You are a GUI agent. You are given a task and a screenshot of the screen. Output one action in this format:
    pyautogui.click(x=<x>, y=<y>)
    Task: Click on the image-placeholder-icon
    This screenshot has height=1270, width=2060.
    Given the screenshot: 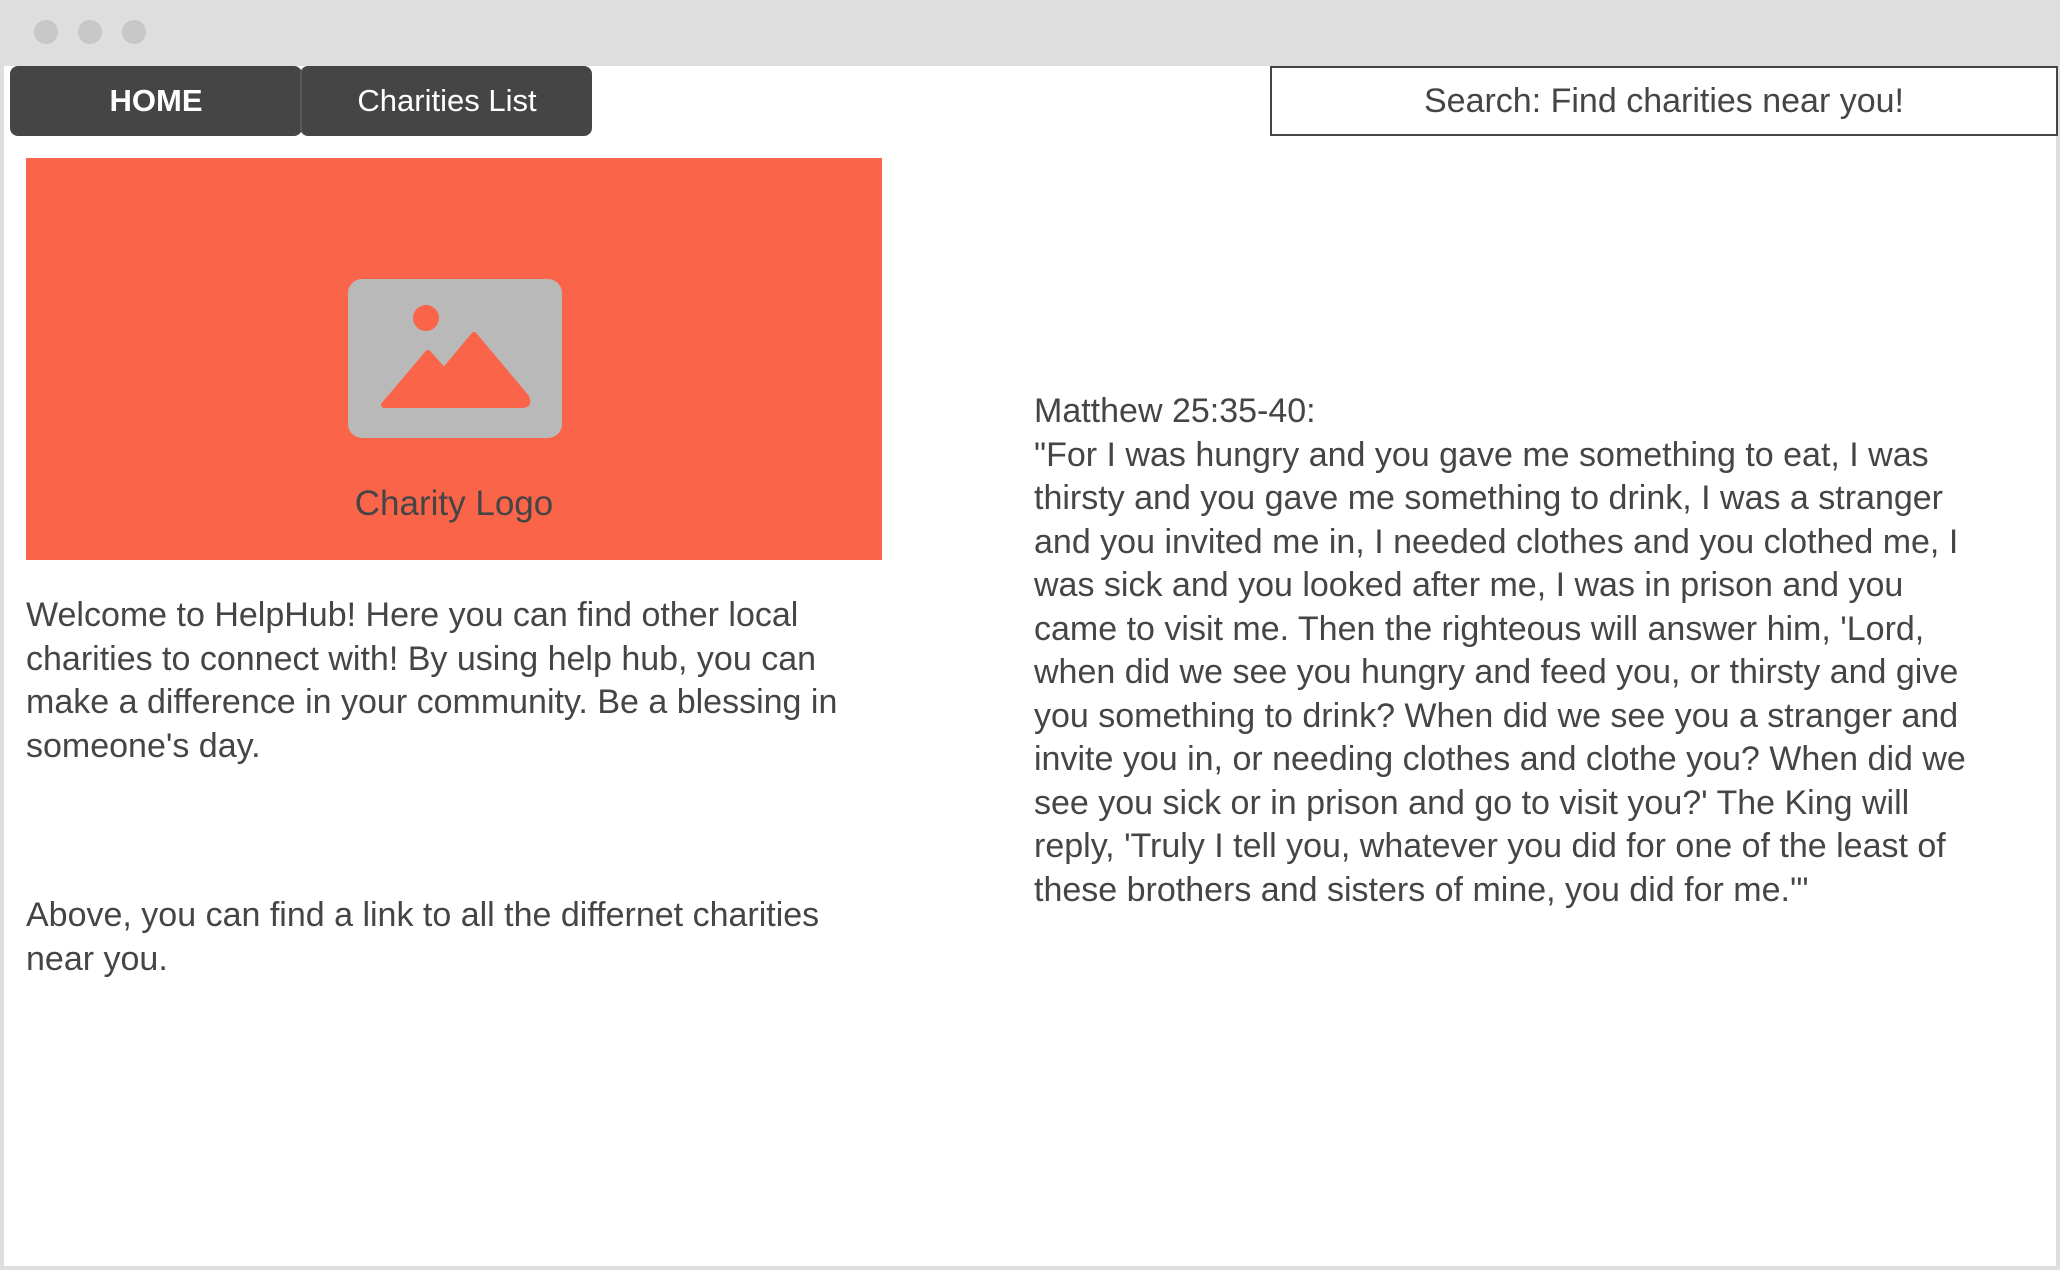 What is the action you would take?
    pyautogui.click(x=455, y=358)
    